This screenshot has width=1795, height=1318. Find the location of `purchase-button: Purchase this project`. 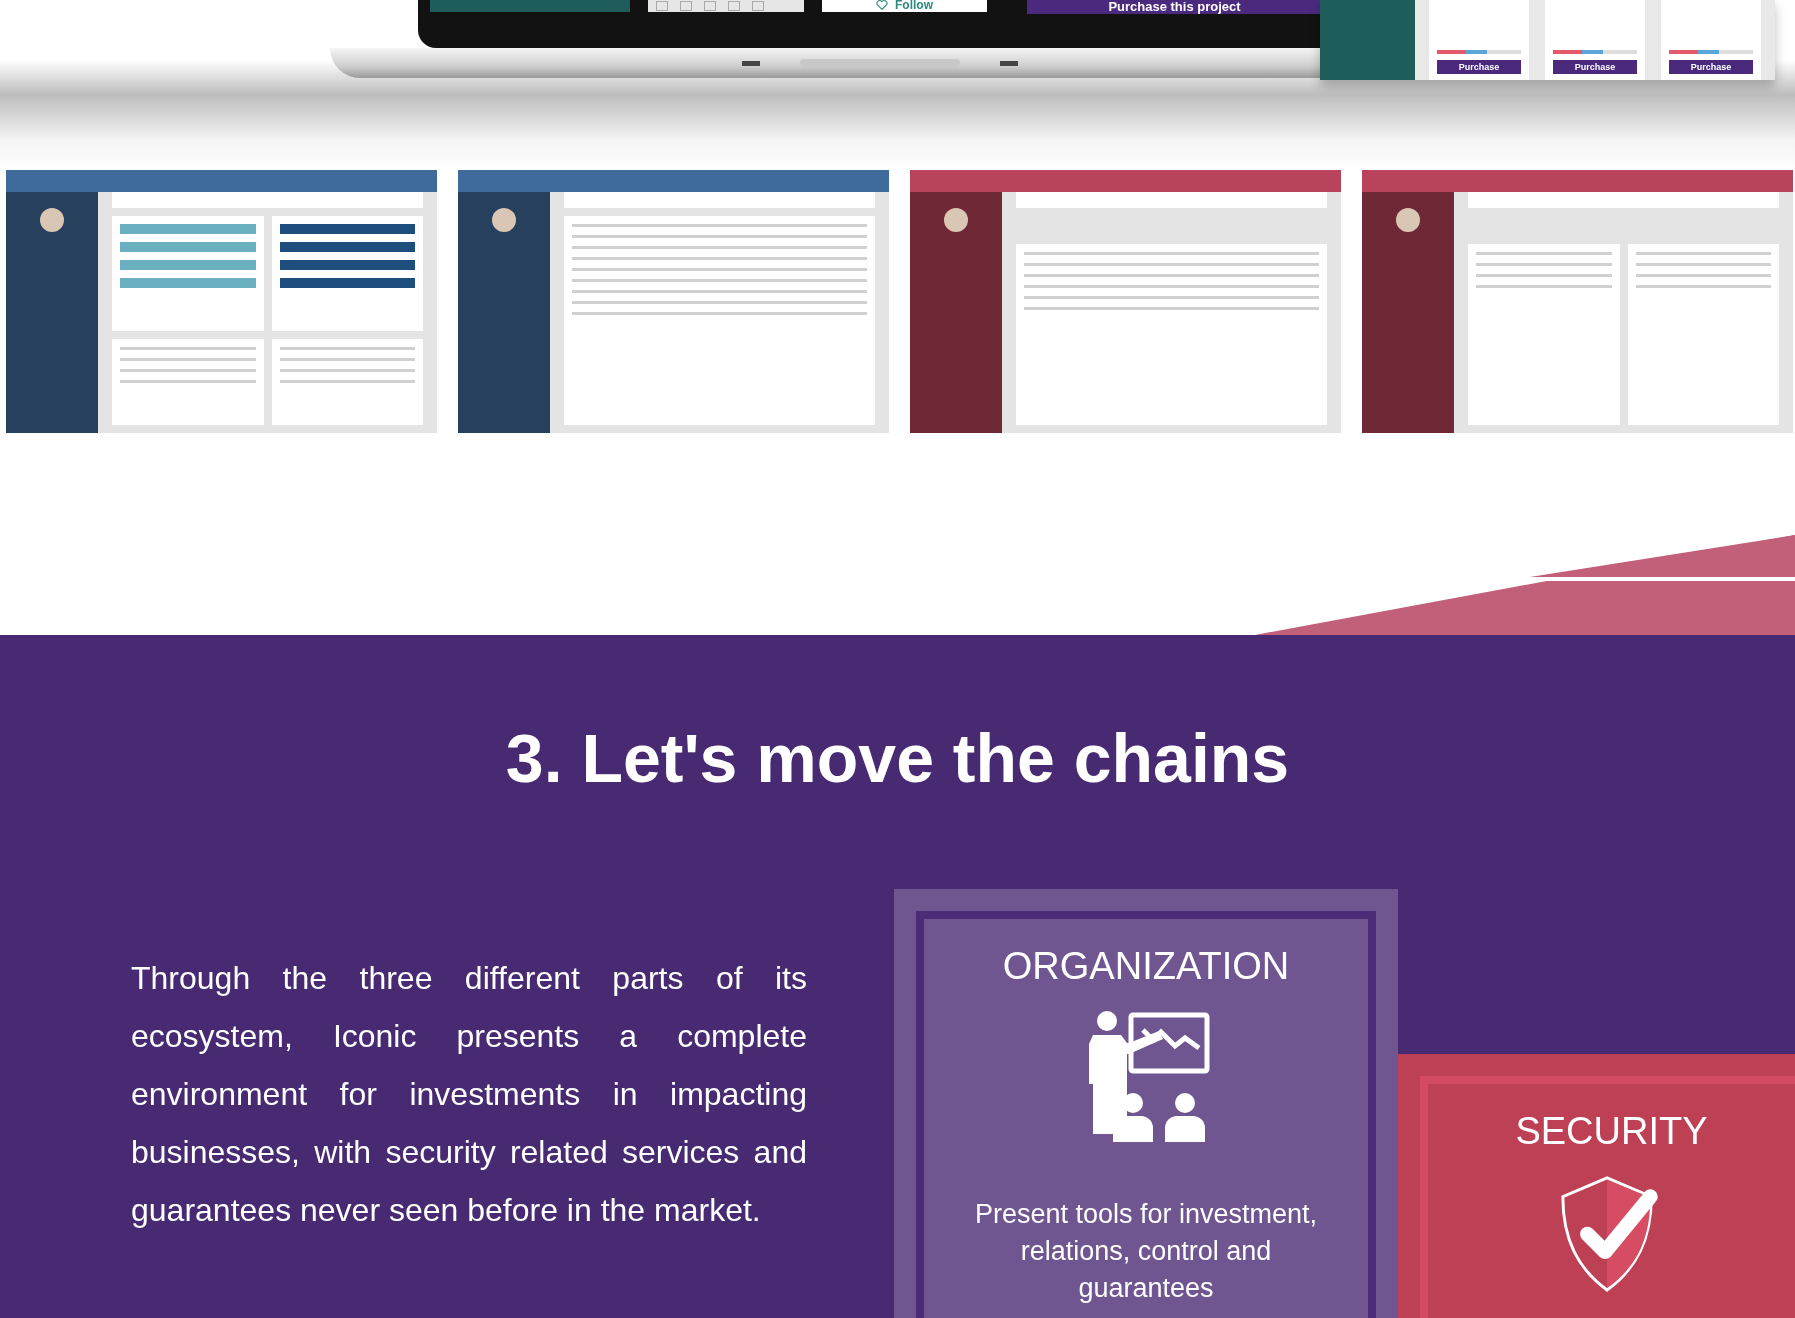

purchase-button: Purchase this project is located at coordinates (1174, 7).